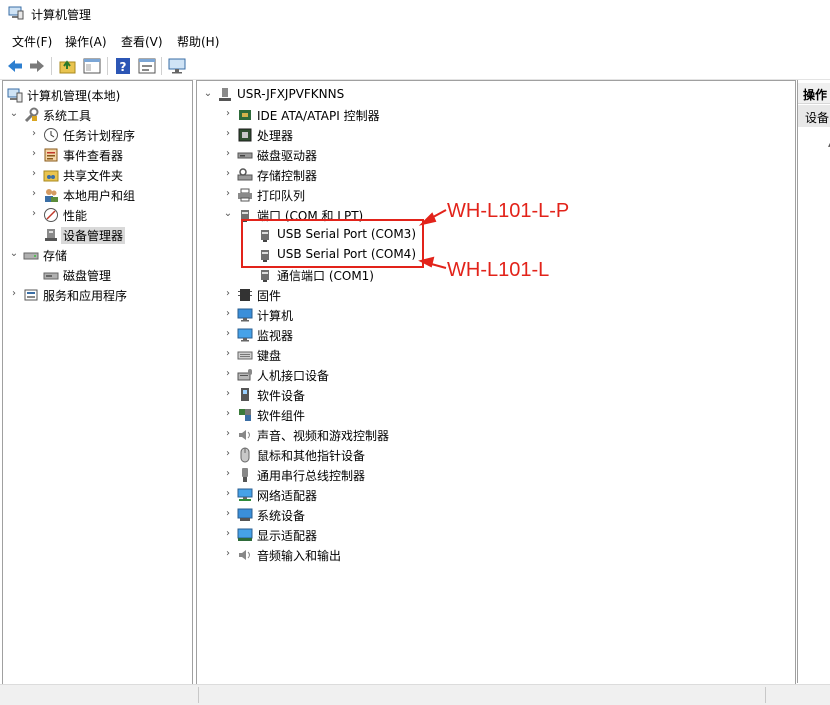 This screenshot has width=830, height=705. I want to click on storage-icon, so click(31, 255).